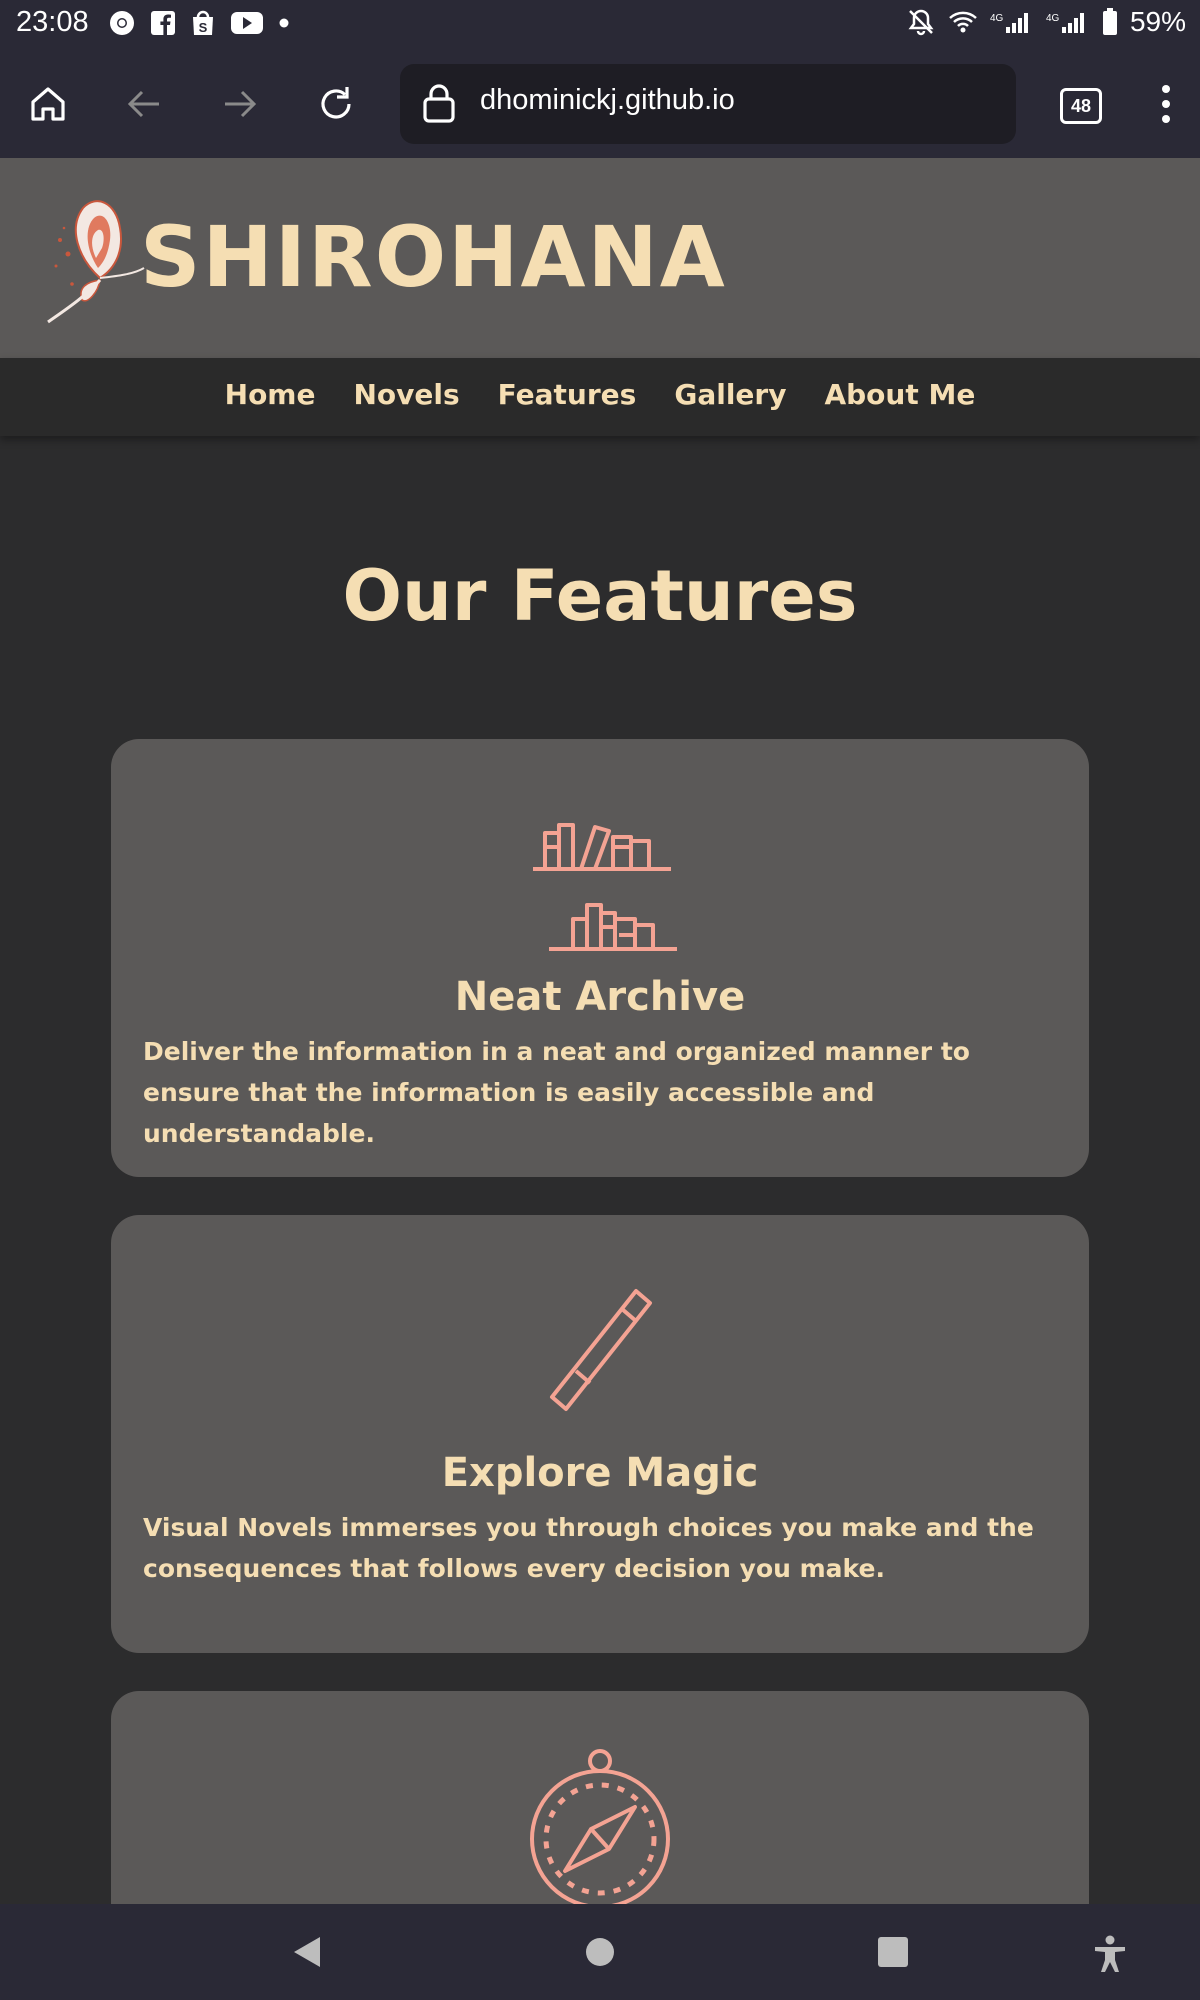 This screenshot has width=1200, height=2000. What do you see at coordinates (600, 25) in the screenshot?
I see `status-bar: 23:08 S 4G 4G 59%` at bounding box center [600, 25].